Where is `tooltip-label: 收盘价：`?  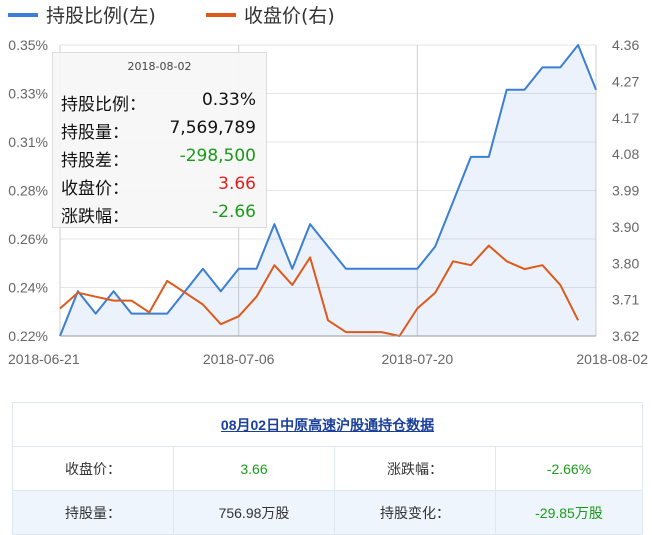
tooltip-label: 收盘价： is located at coordinates (95, 189).